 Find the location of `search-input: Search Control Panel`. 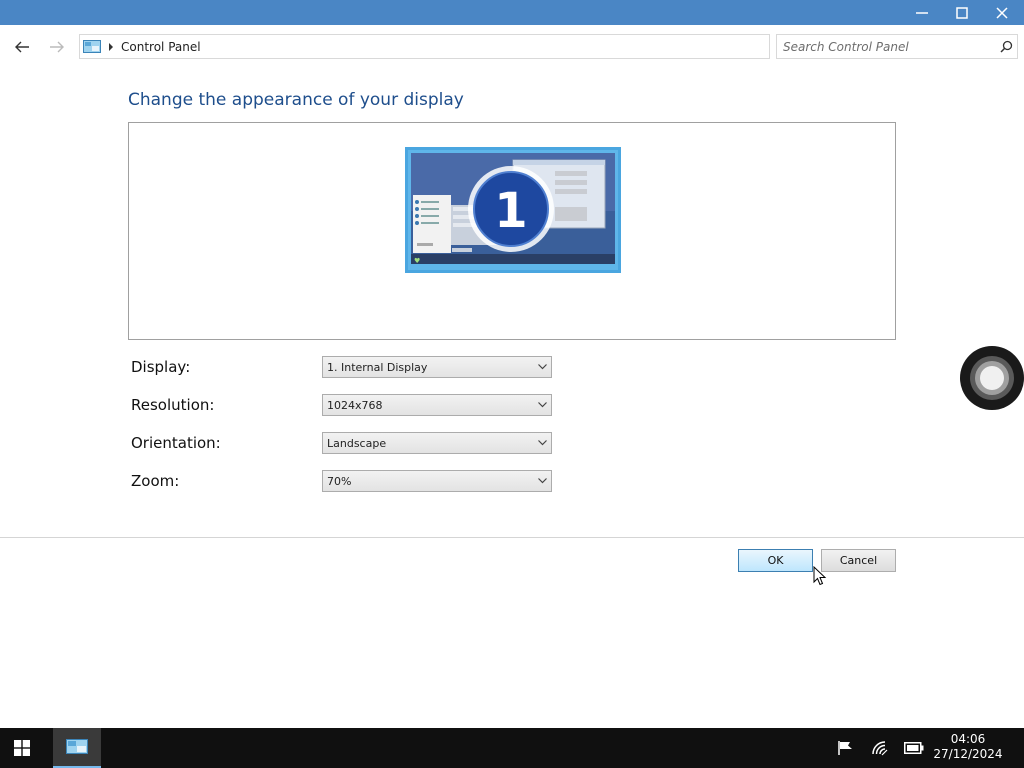

search-input: Search Control Panel is located at coordinates (889, 47).